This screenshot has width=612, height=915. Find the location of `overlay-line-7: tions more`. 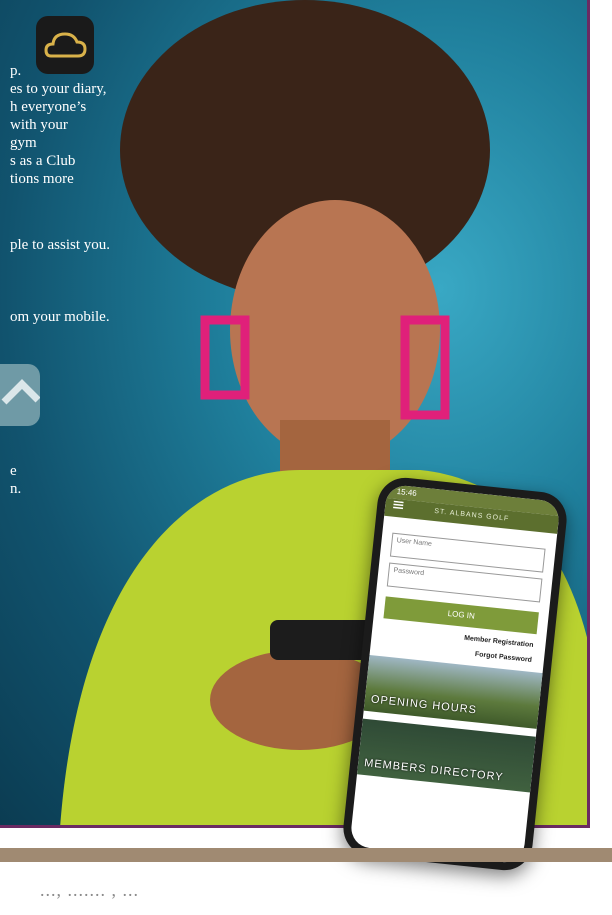

overlay-line-7: tions more is located at coordinates (42, 179).